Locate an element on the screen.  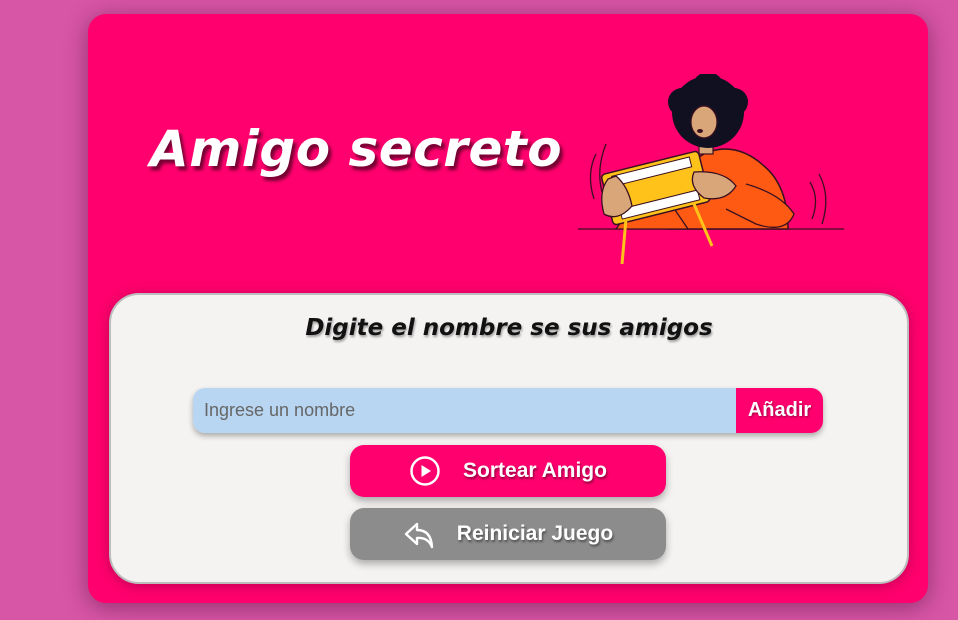
draw-friend-label: Sortear Amigo is located at coordinates (535, 470).